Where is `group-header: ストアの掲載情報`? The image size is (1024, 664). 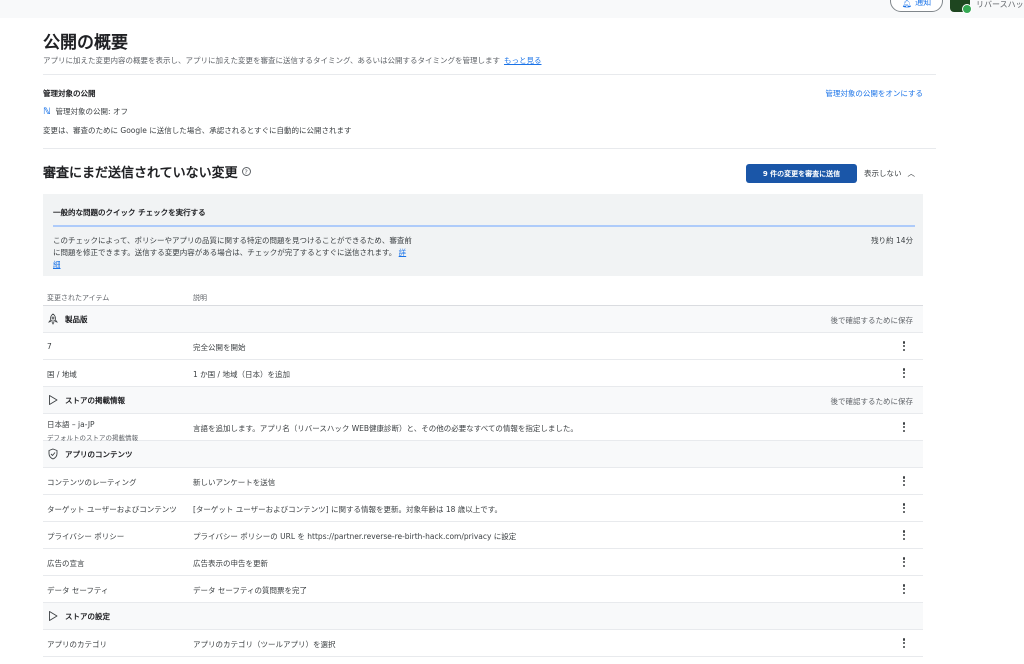
group-header: ストアの掲載情報 is located at coordinates (86, 400).